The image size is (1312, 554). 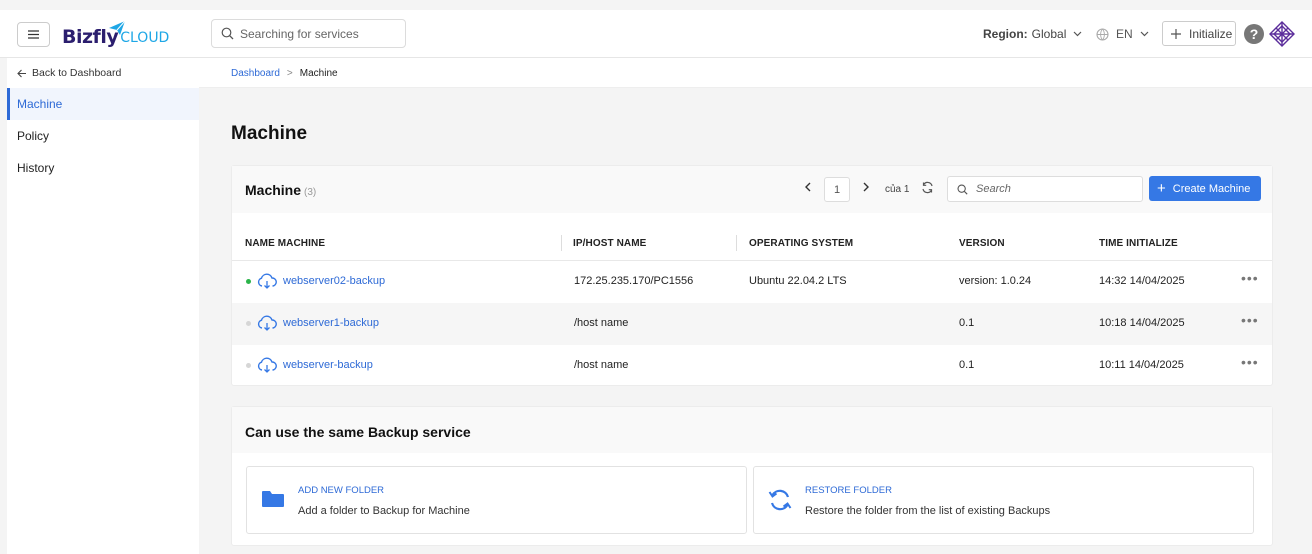 What do you see at coordinates (318, 73) in the screenshot?
I see `breadcrumb-current: Machine` at bounding box center [318, 73].